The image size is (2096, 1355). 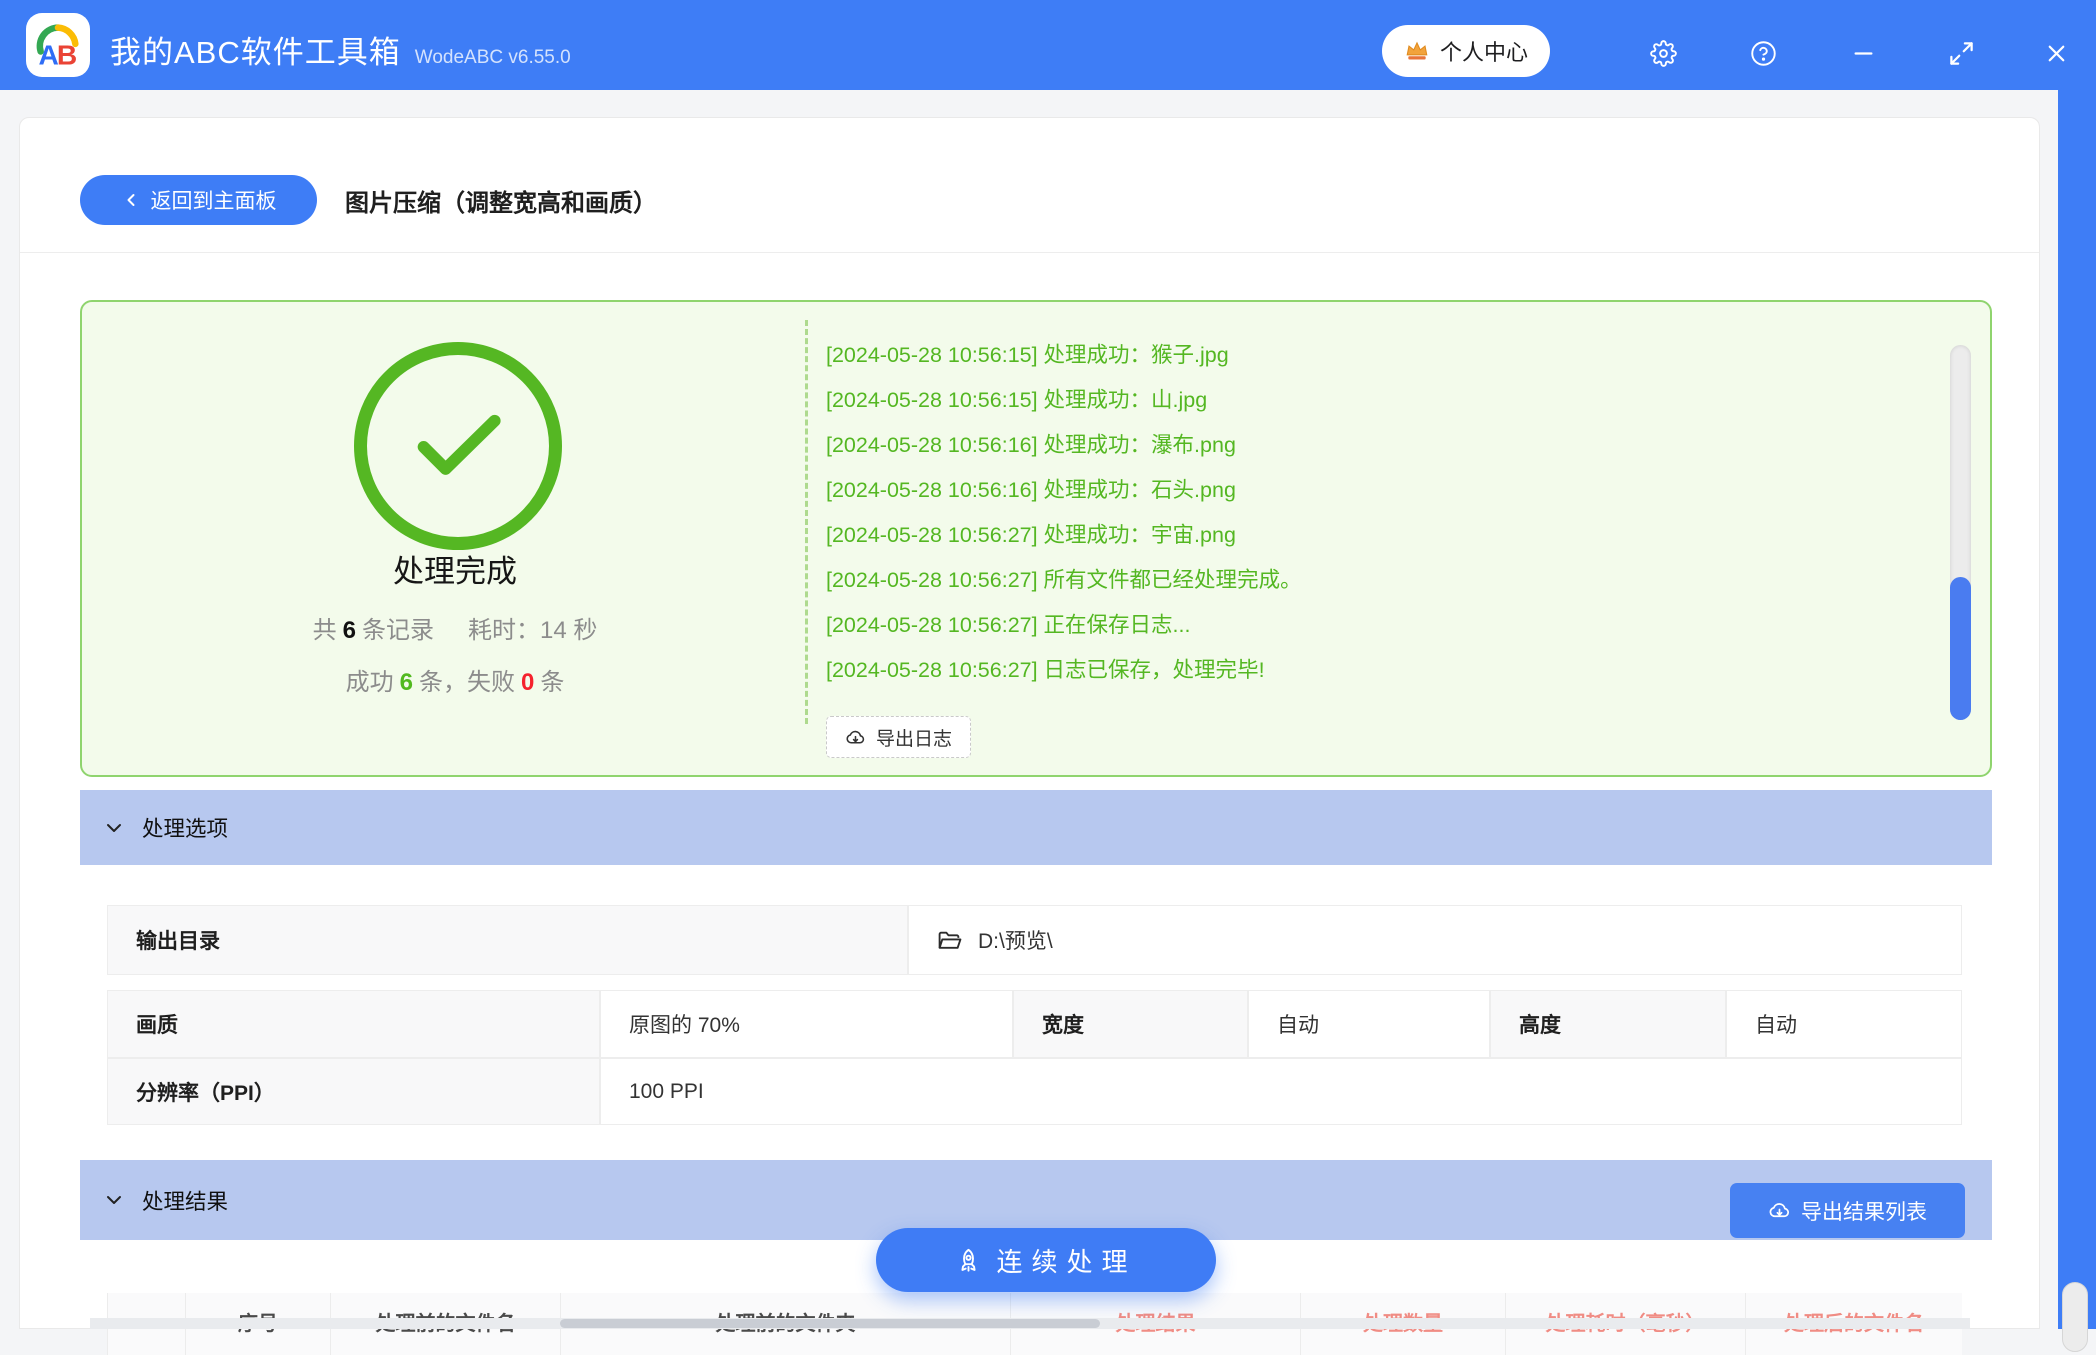 What do you see at coordinates (2056, 53) in the screenshot?
I see `close-icon` at bounding box center [2056, 53].